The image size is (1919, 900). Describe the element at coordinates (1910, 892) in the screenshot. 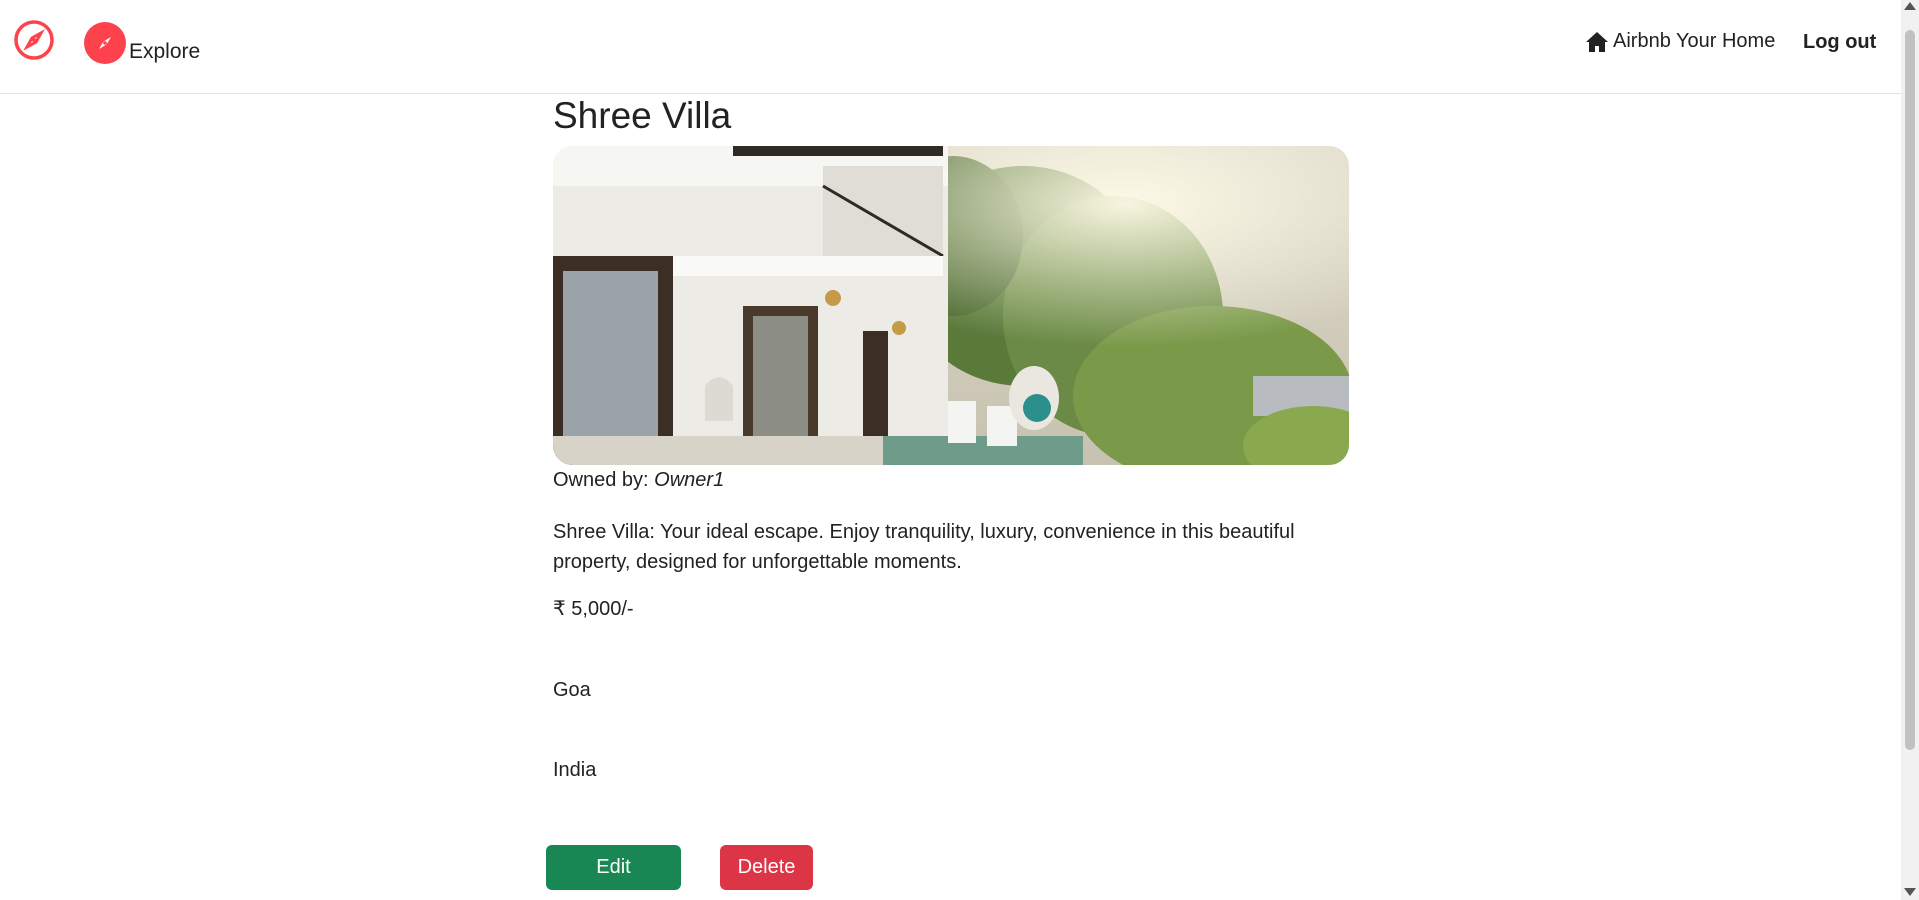

I see `scroll-down-arrow-icon` at that location.